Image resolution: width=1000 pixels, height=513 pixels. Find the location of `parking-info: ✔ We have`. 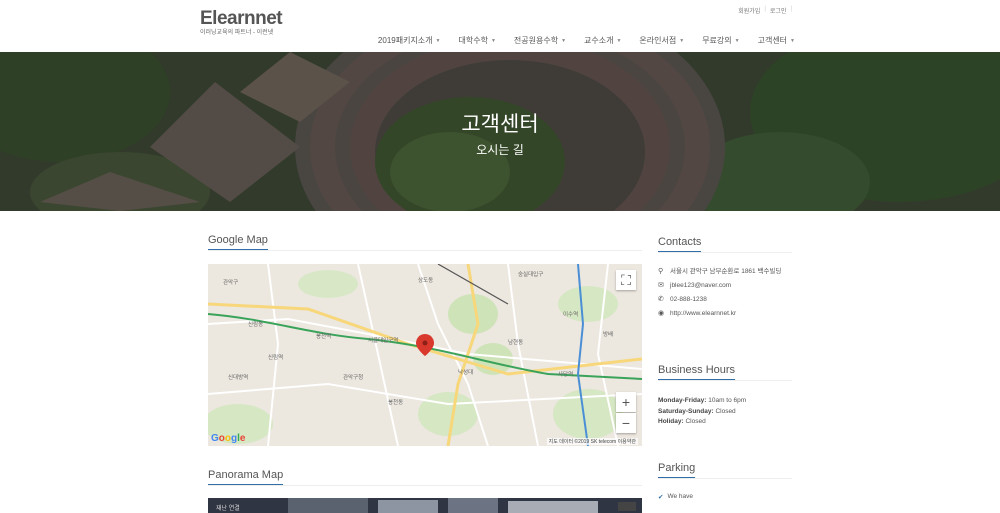

parking-info: ✔ We have is located at coordinates (675, 497).